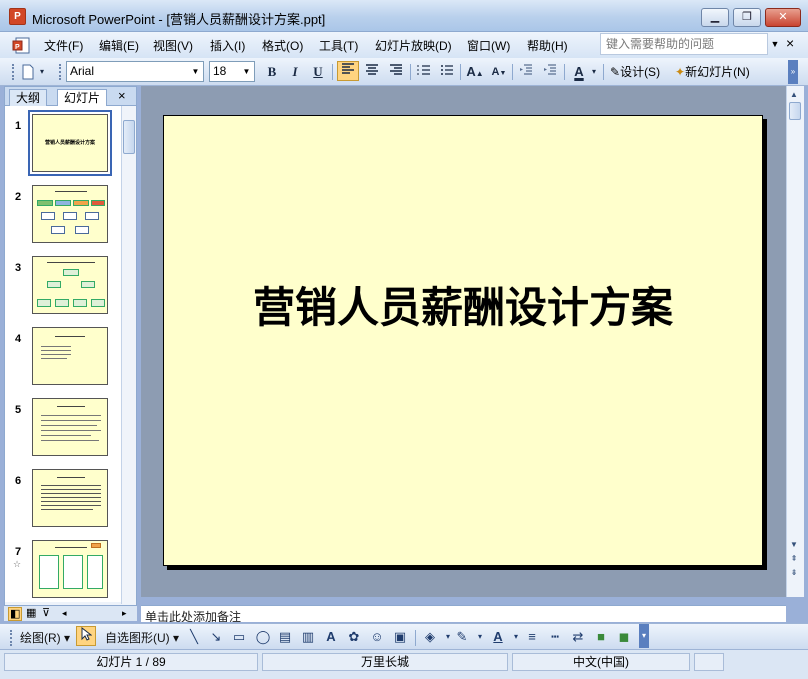 The width and height of the screenshot is (808, 679). I want to click on previous-slide-icon: ⇞, so click(794, 559).